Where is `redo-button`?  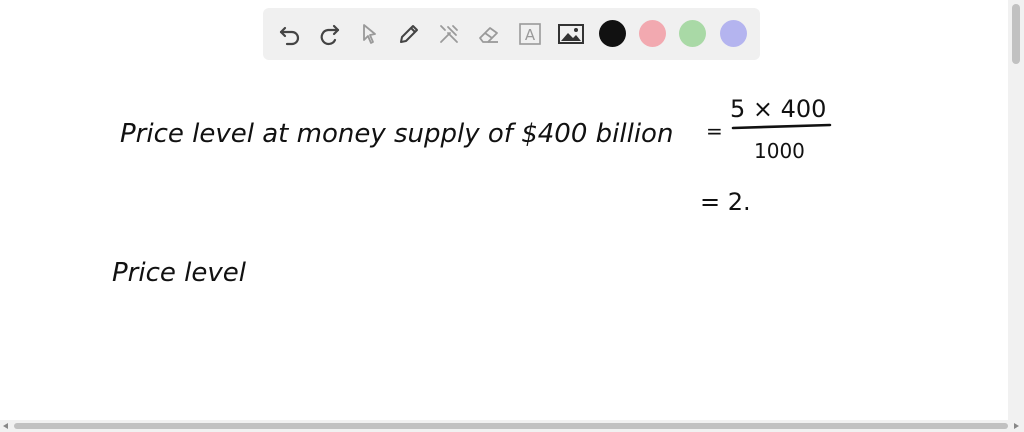 redo-button is located at coordinates (329, 34).